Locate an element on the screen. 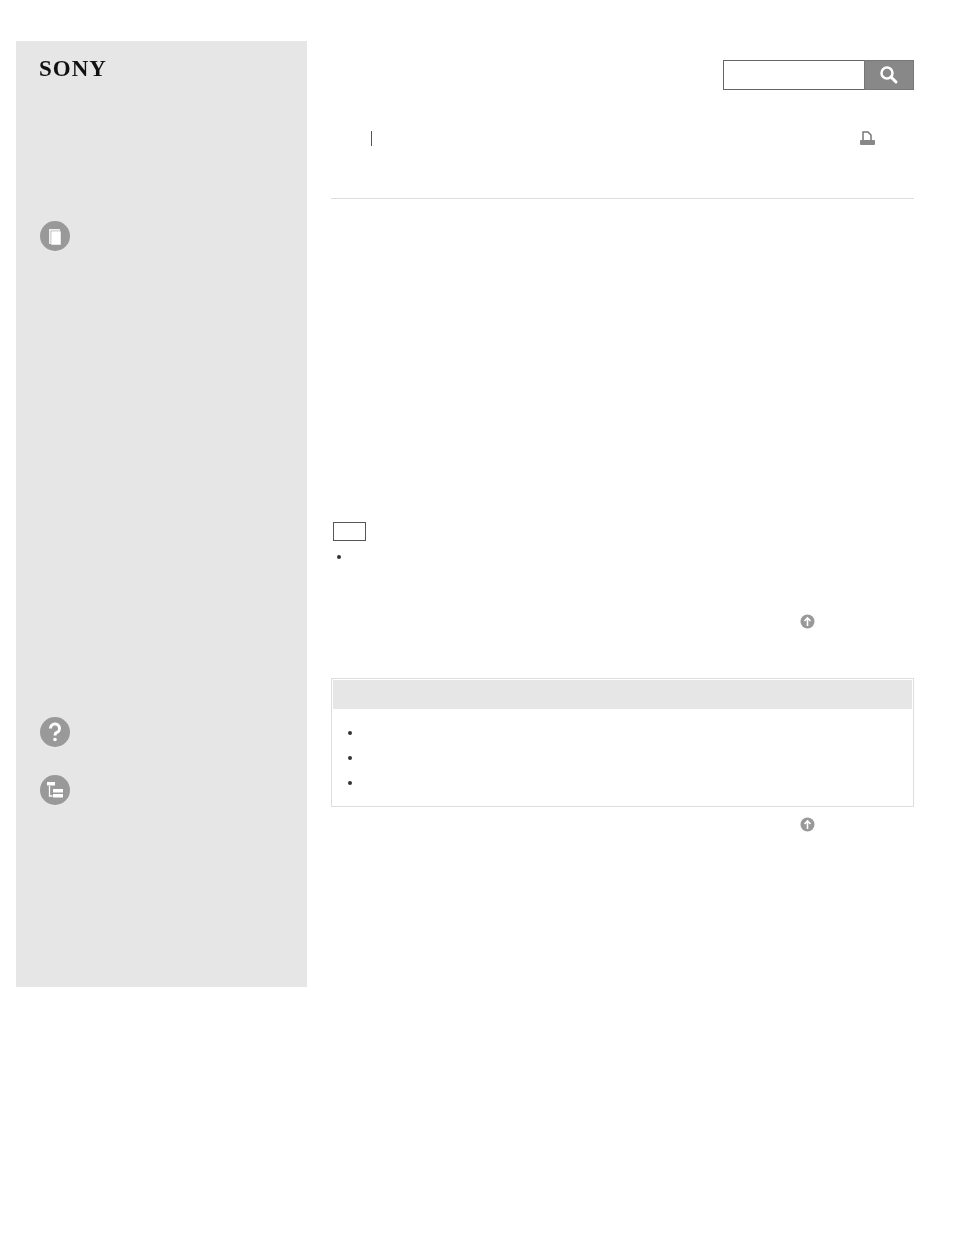 This screenshot has width=954, height=1235. print-icon is located at coordinates (867, 138).